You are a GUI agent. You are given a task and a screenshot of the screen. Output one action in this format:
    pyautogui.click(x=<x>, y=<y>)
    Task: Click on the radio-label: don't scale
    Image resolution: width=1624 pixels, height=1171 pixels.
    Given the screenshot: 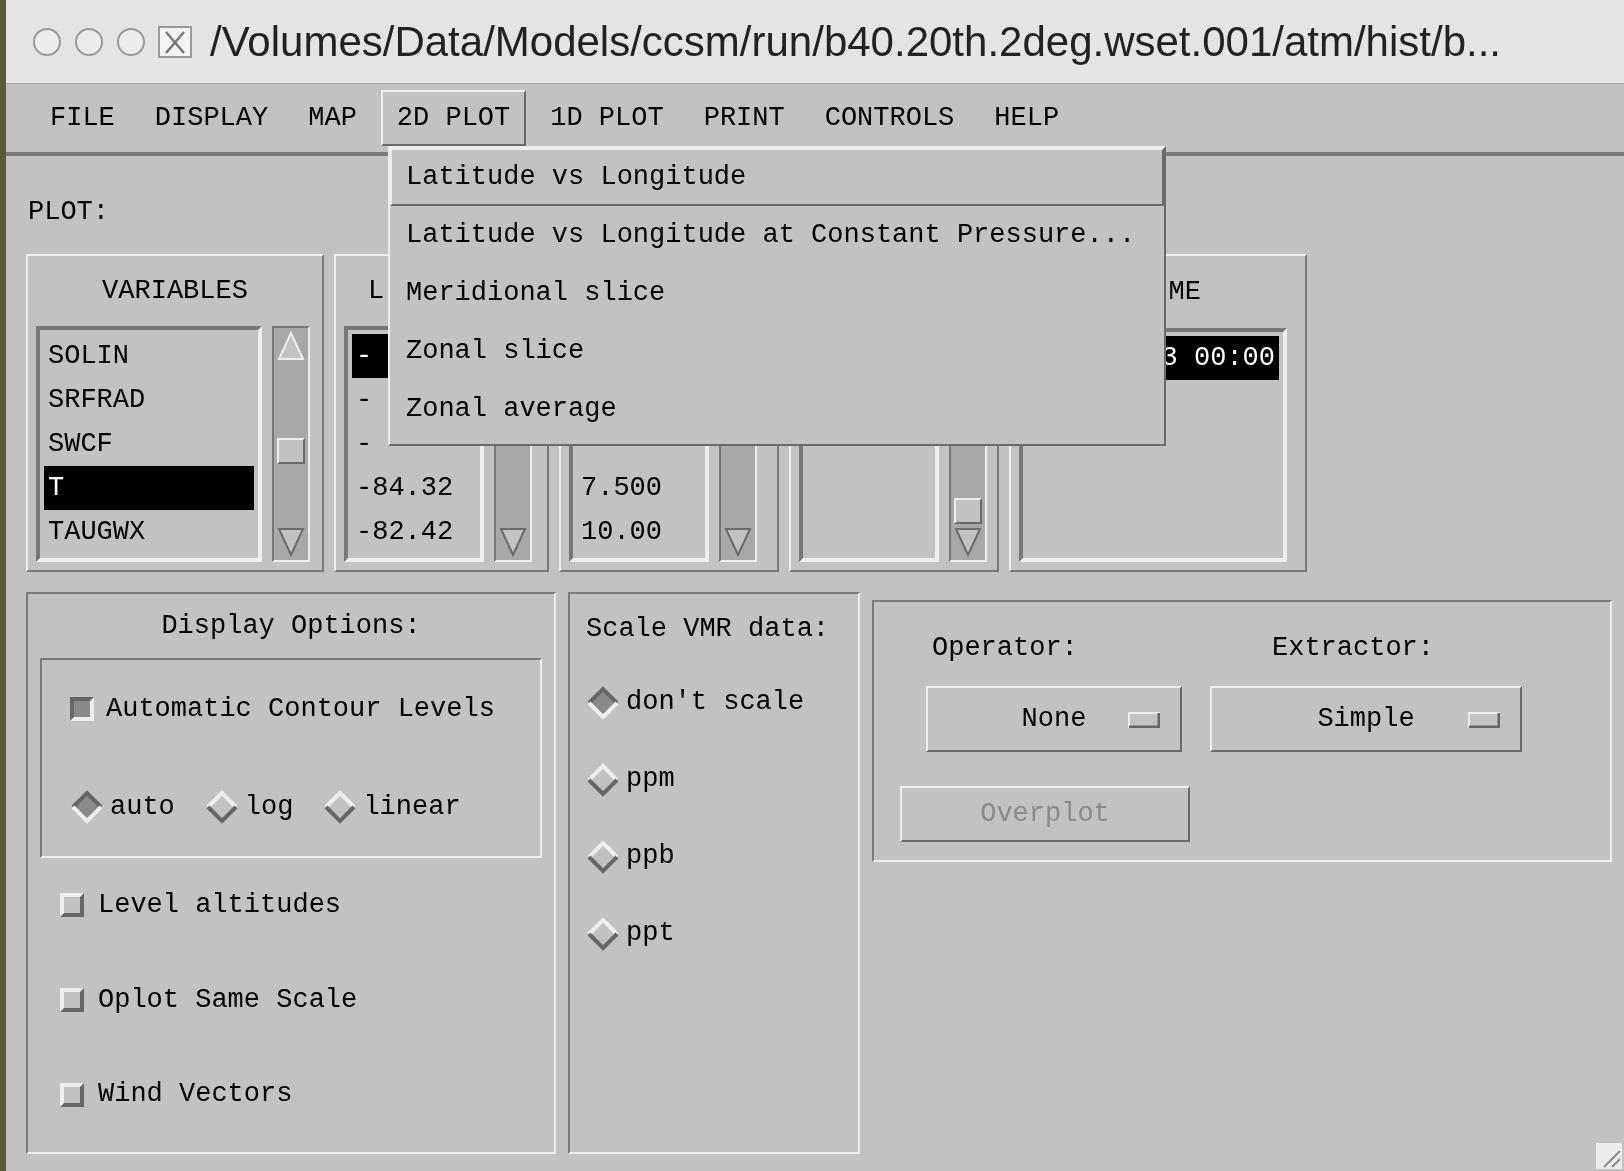 What is the action you would take?
    pyautogui.click(x=715, y=703)
    